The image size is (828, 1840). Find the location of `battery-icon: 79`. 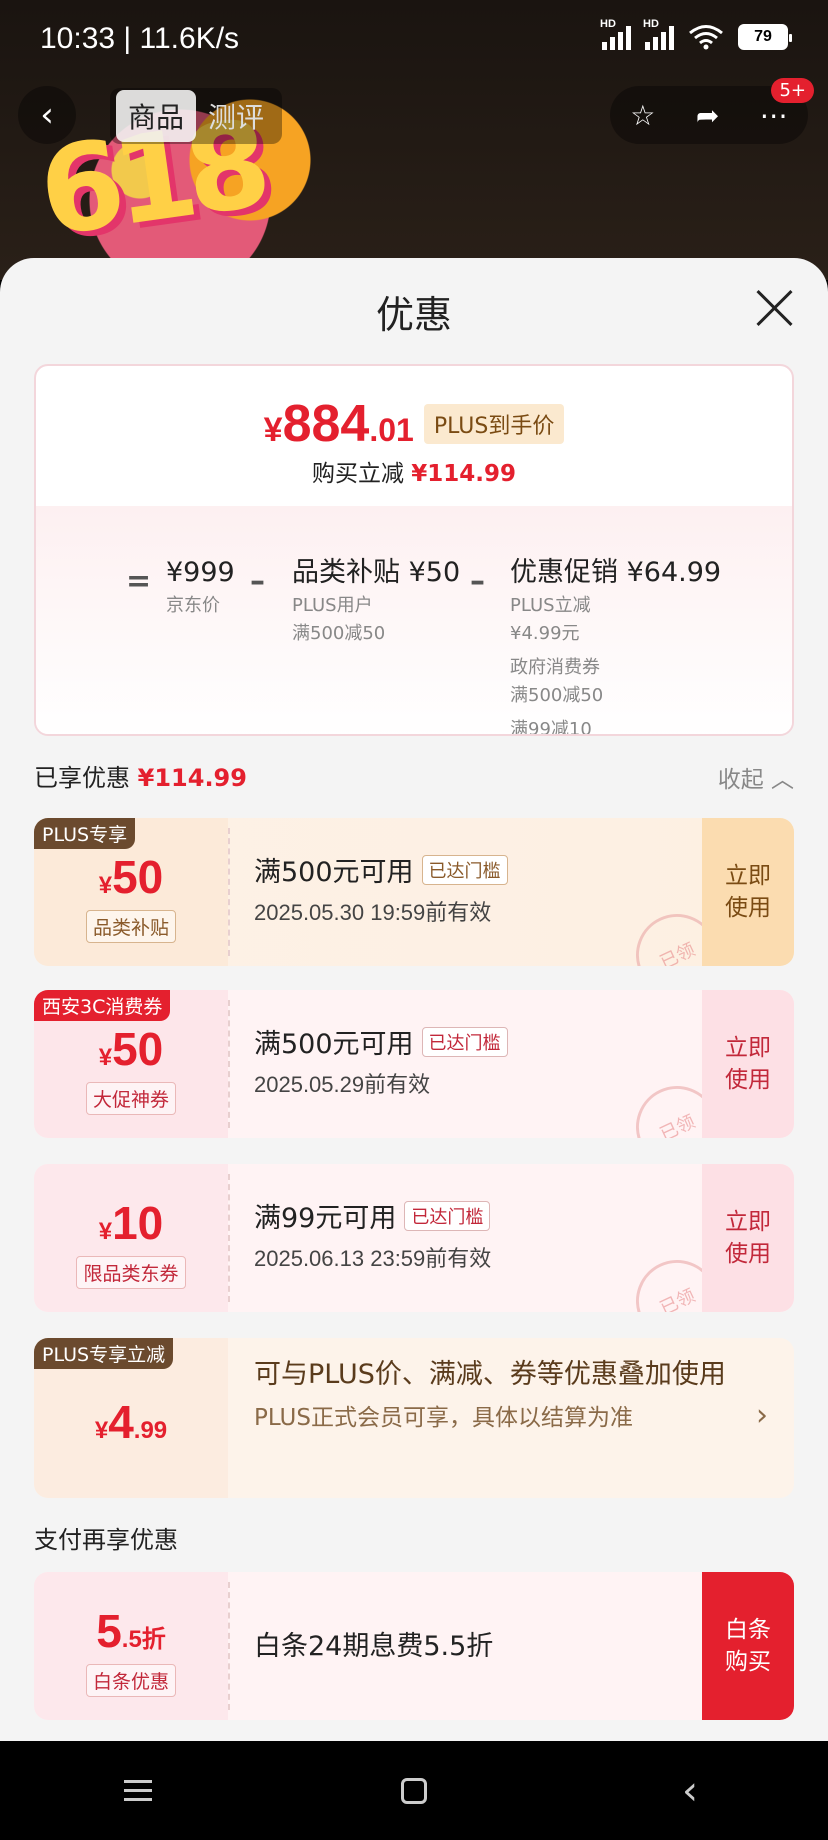

battery-icon: 79 is located at coordinates (765, 37).